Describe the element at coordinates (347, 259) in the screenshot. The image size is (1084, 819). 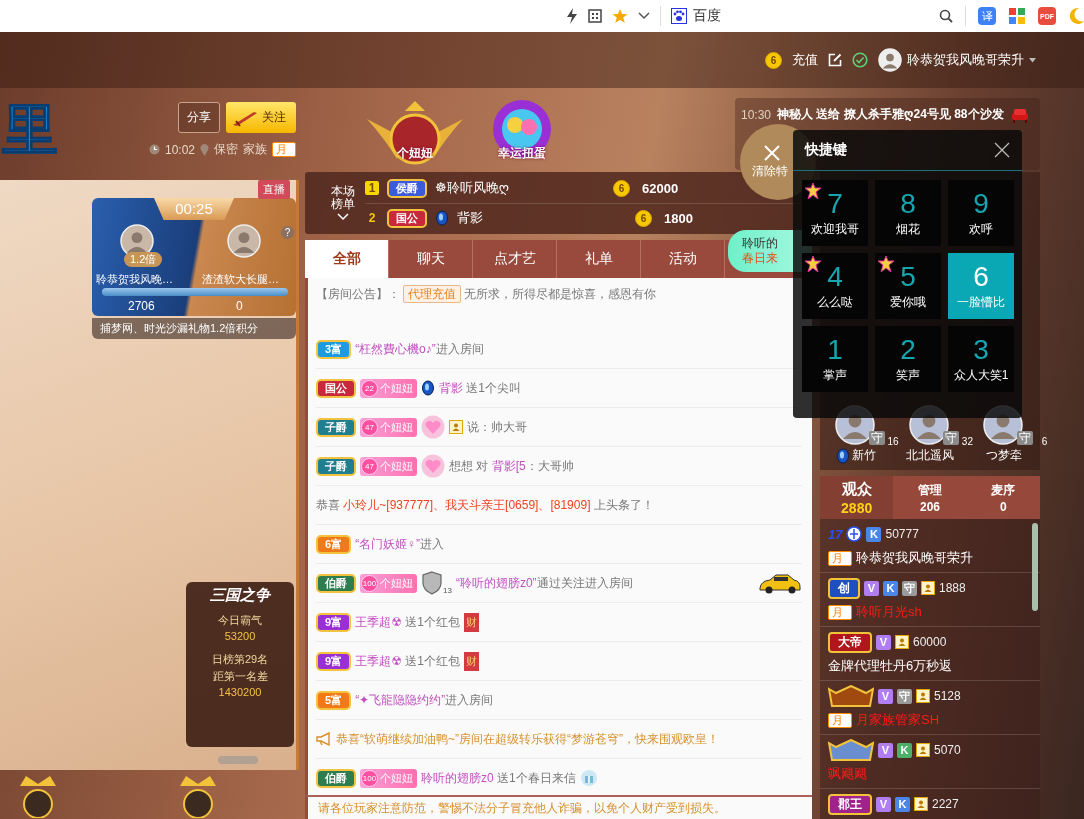
I see `chat-tab: 全部` at that location.